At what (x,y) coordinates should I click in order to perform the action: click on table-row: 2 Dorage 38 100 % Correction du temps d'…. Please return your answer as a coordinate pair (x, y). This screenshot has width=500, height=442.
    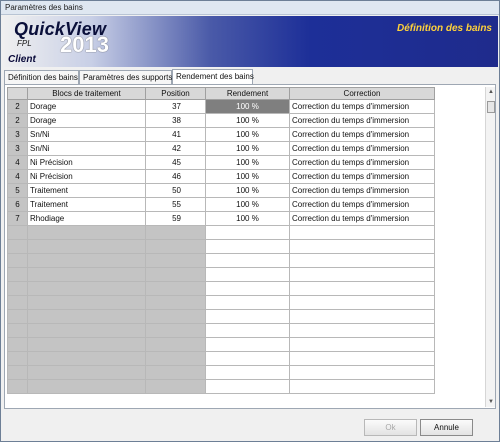
    Looking at the image, I should click on (221, 120).